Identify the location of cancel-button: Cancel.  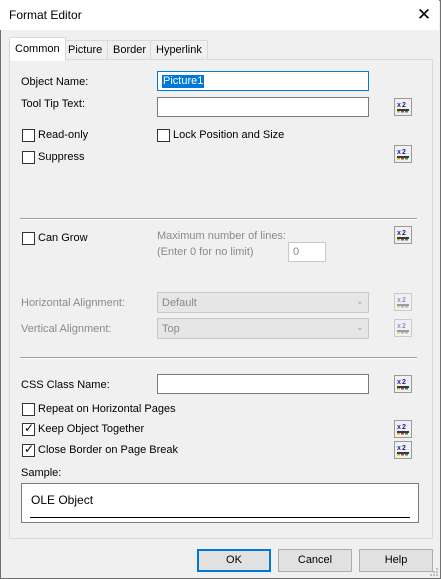
(315, 560).